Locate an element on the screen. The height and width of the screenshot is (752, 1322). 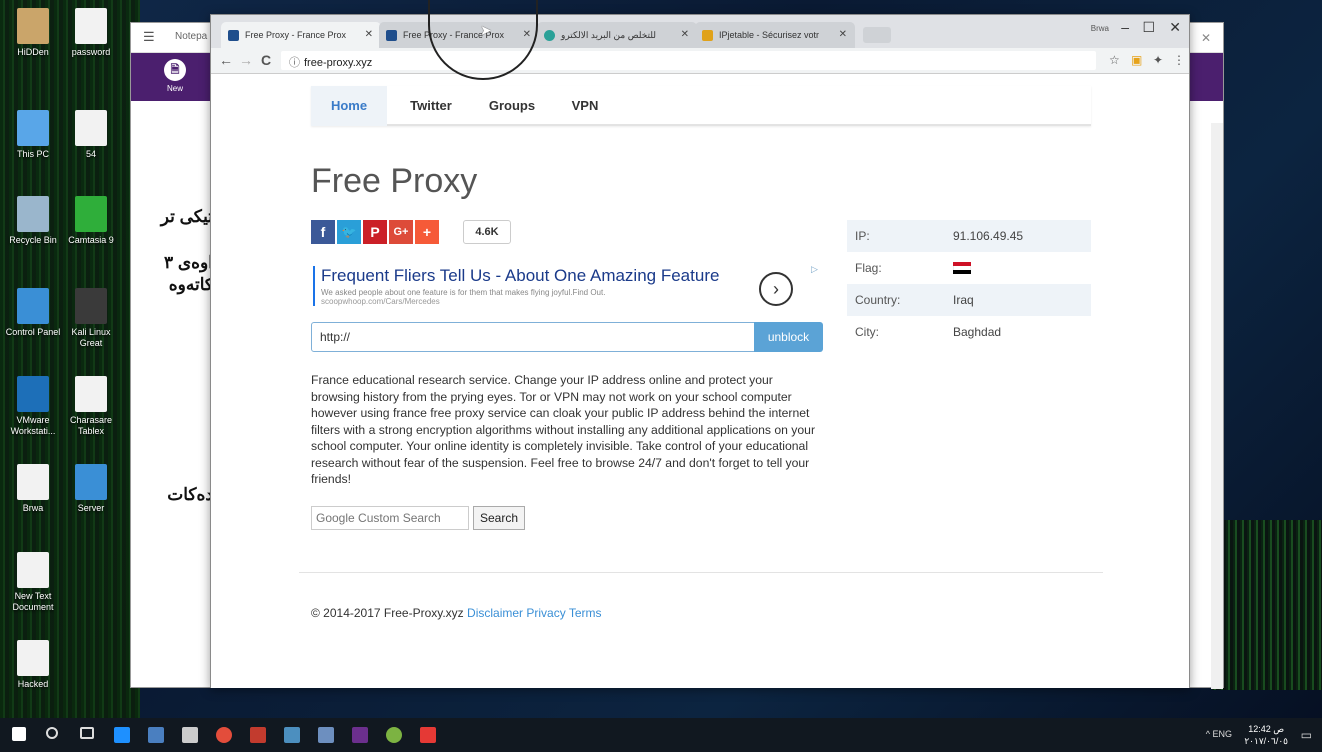
background-text-line: کاتەوە is located at coordinates (190, 284).